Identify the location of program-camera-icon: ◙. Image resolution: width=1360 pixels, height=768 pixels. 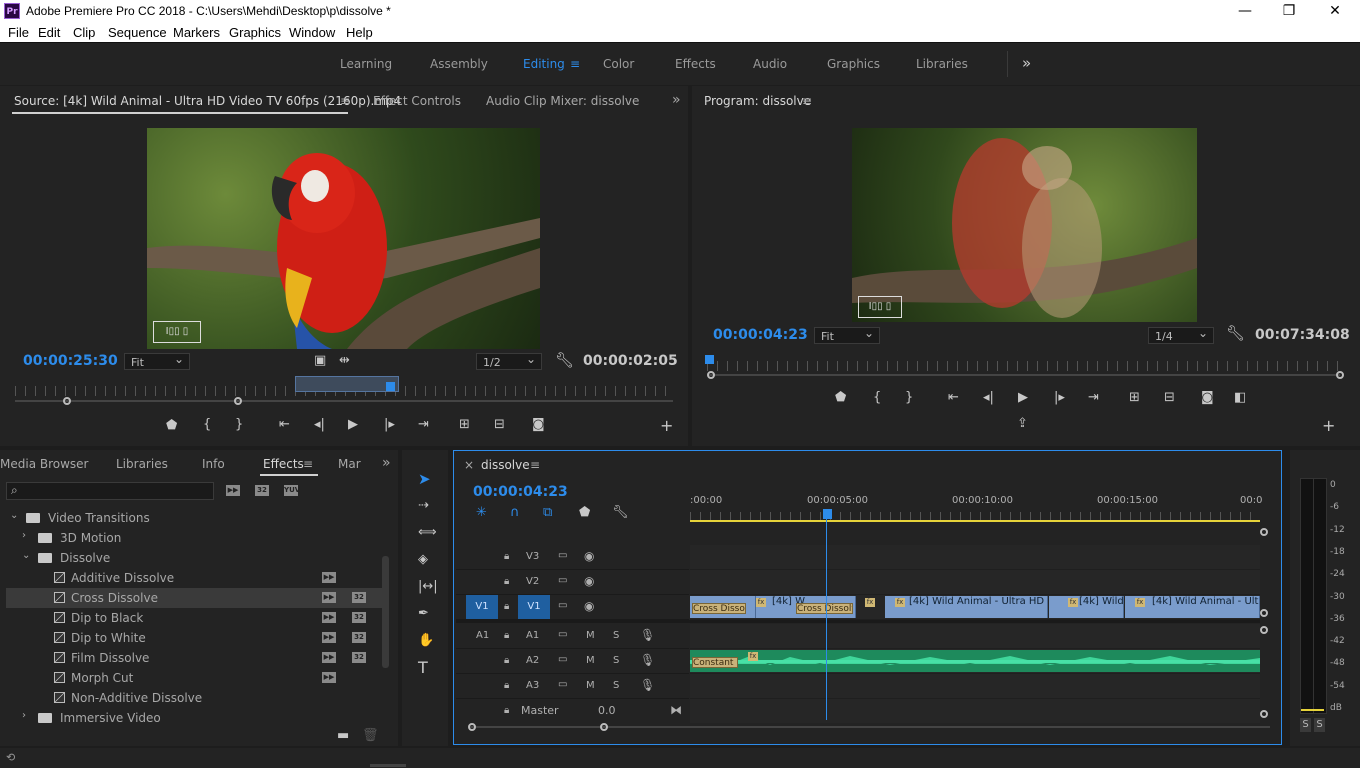
(1207, 398).